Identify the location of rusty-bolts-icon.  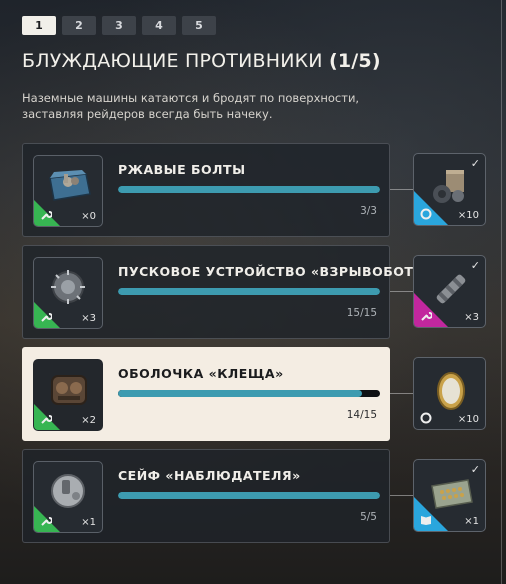
(70, 185).